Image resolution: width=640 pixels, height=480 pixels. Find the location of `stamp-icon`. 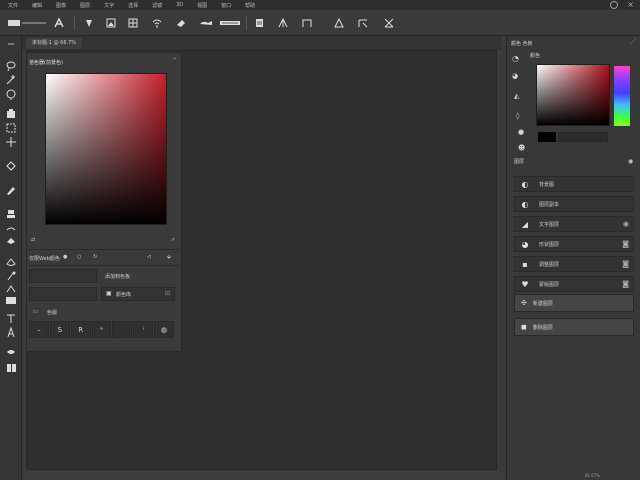

stamp-icon is located at coordinates (11, 214).